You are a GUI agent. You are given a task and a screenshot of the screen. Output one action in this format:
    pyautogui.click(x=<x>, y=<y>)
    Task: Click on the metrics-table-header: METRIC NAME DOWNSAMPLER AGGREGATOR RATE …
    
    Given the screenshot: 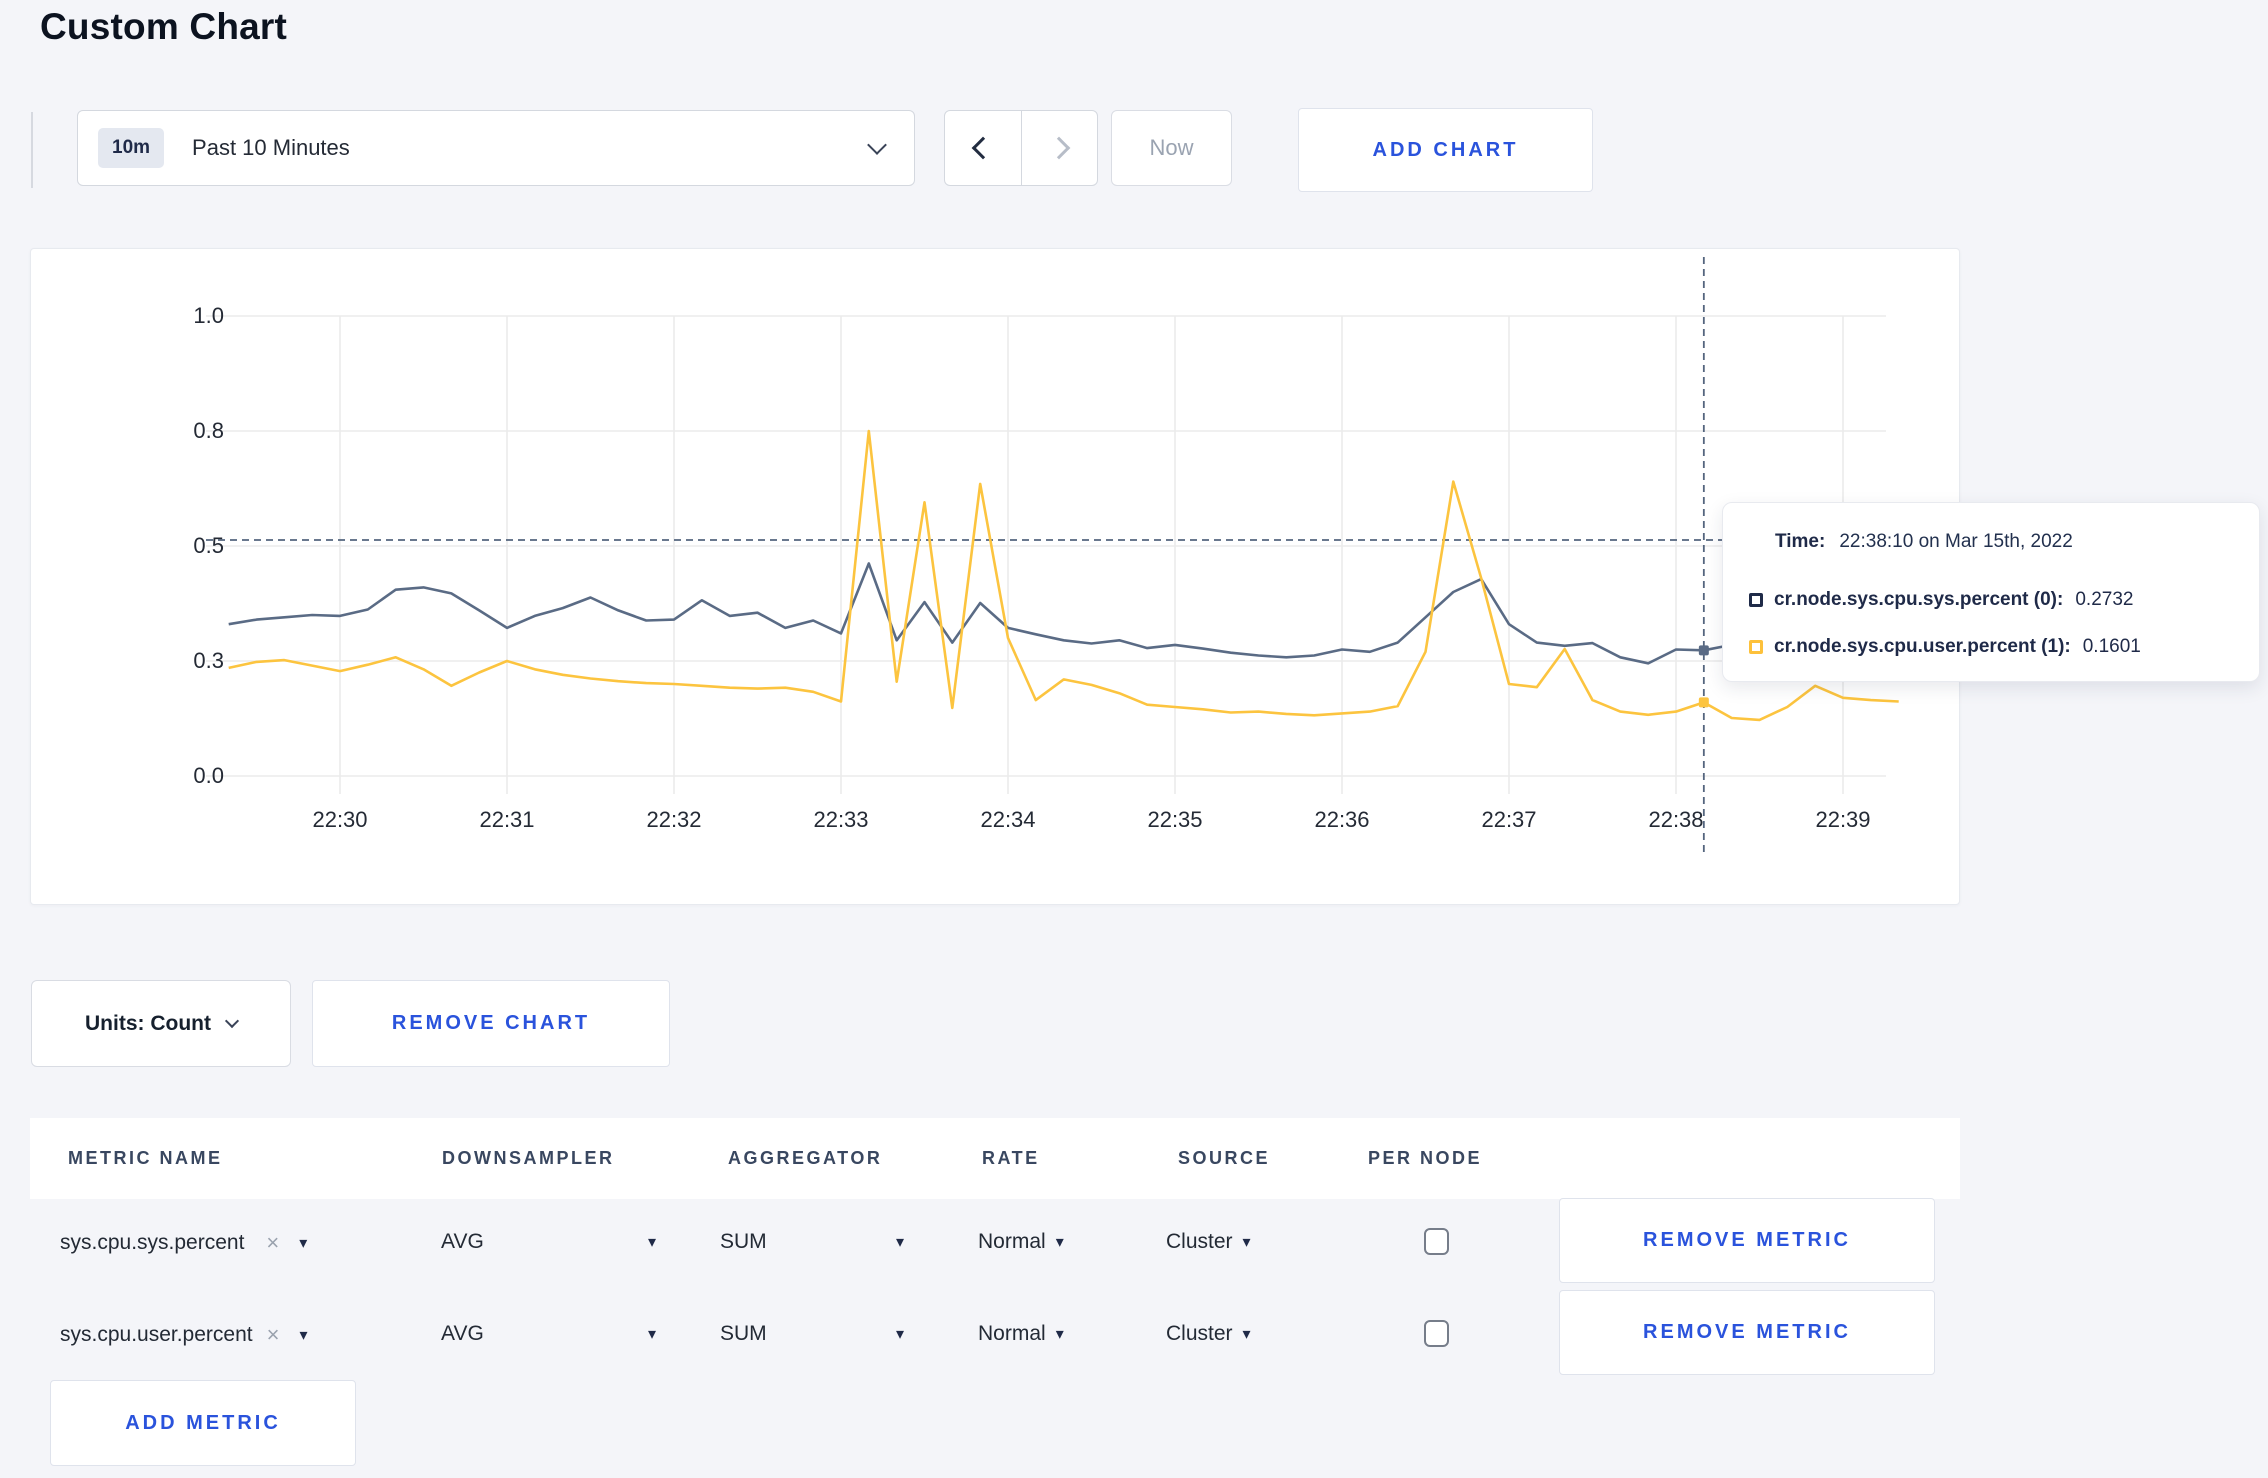 What is the action you would take?
    pyautogui.click(x=995, y=1158)
    